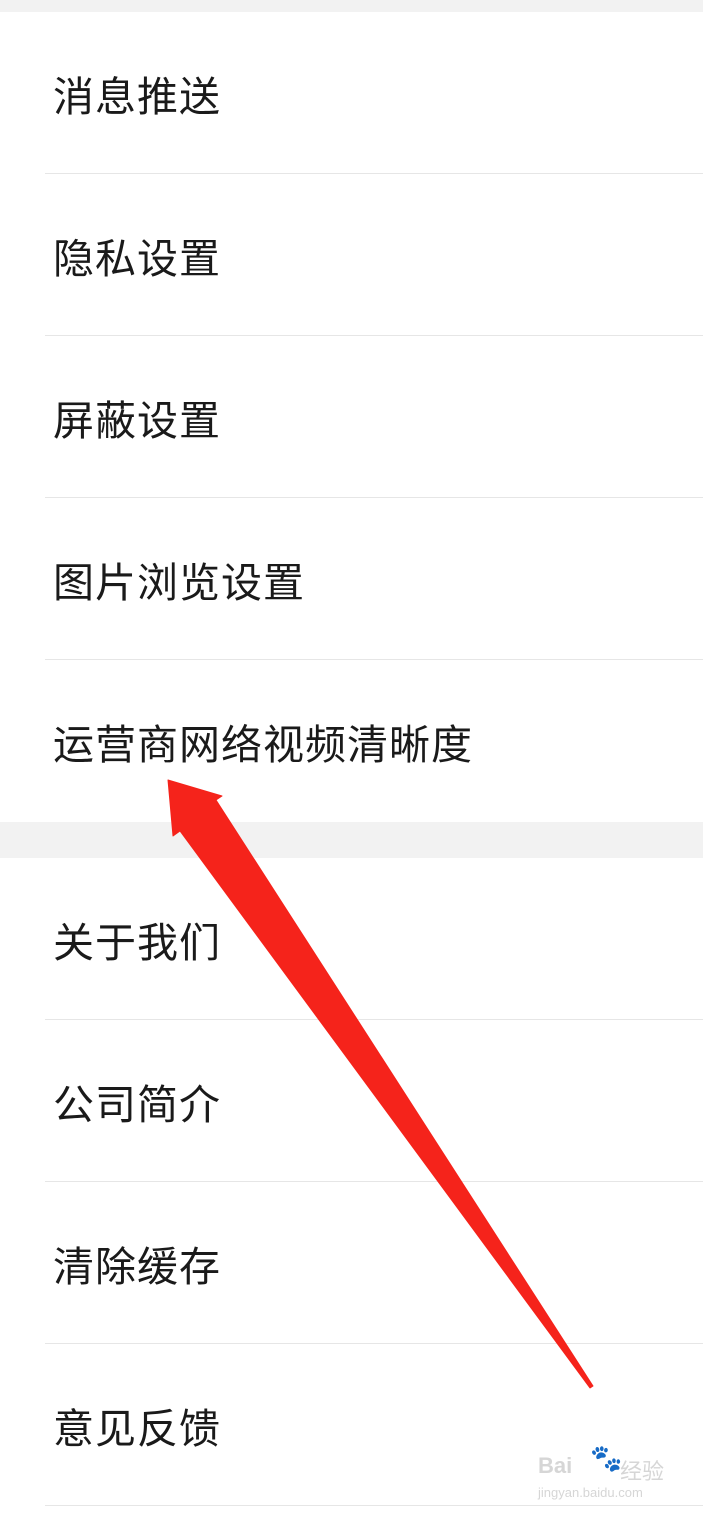  What do you see at coordinates (351, 1263) in the screenshot?
I see `settings-item-clear-cache: 清除缓存` at bounding box center [351, 1263].